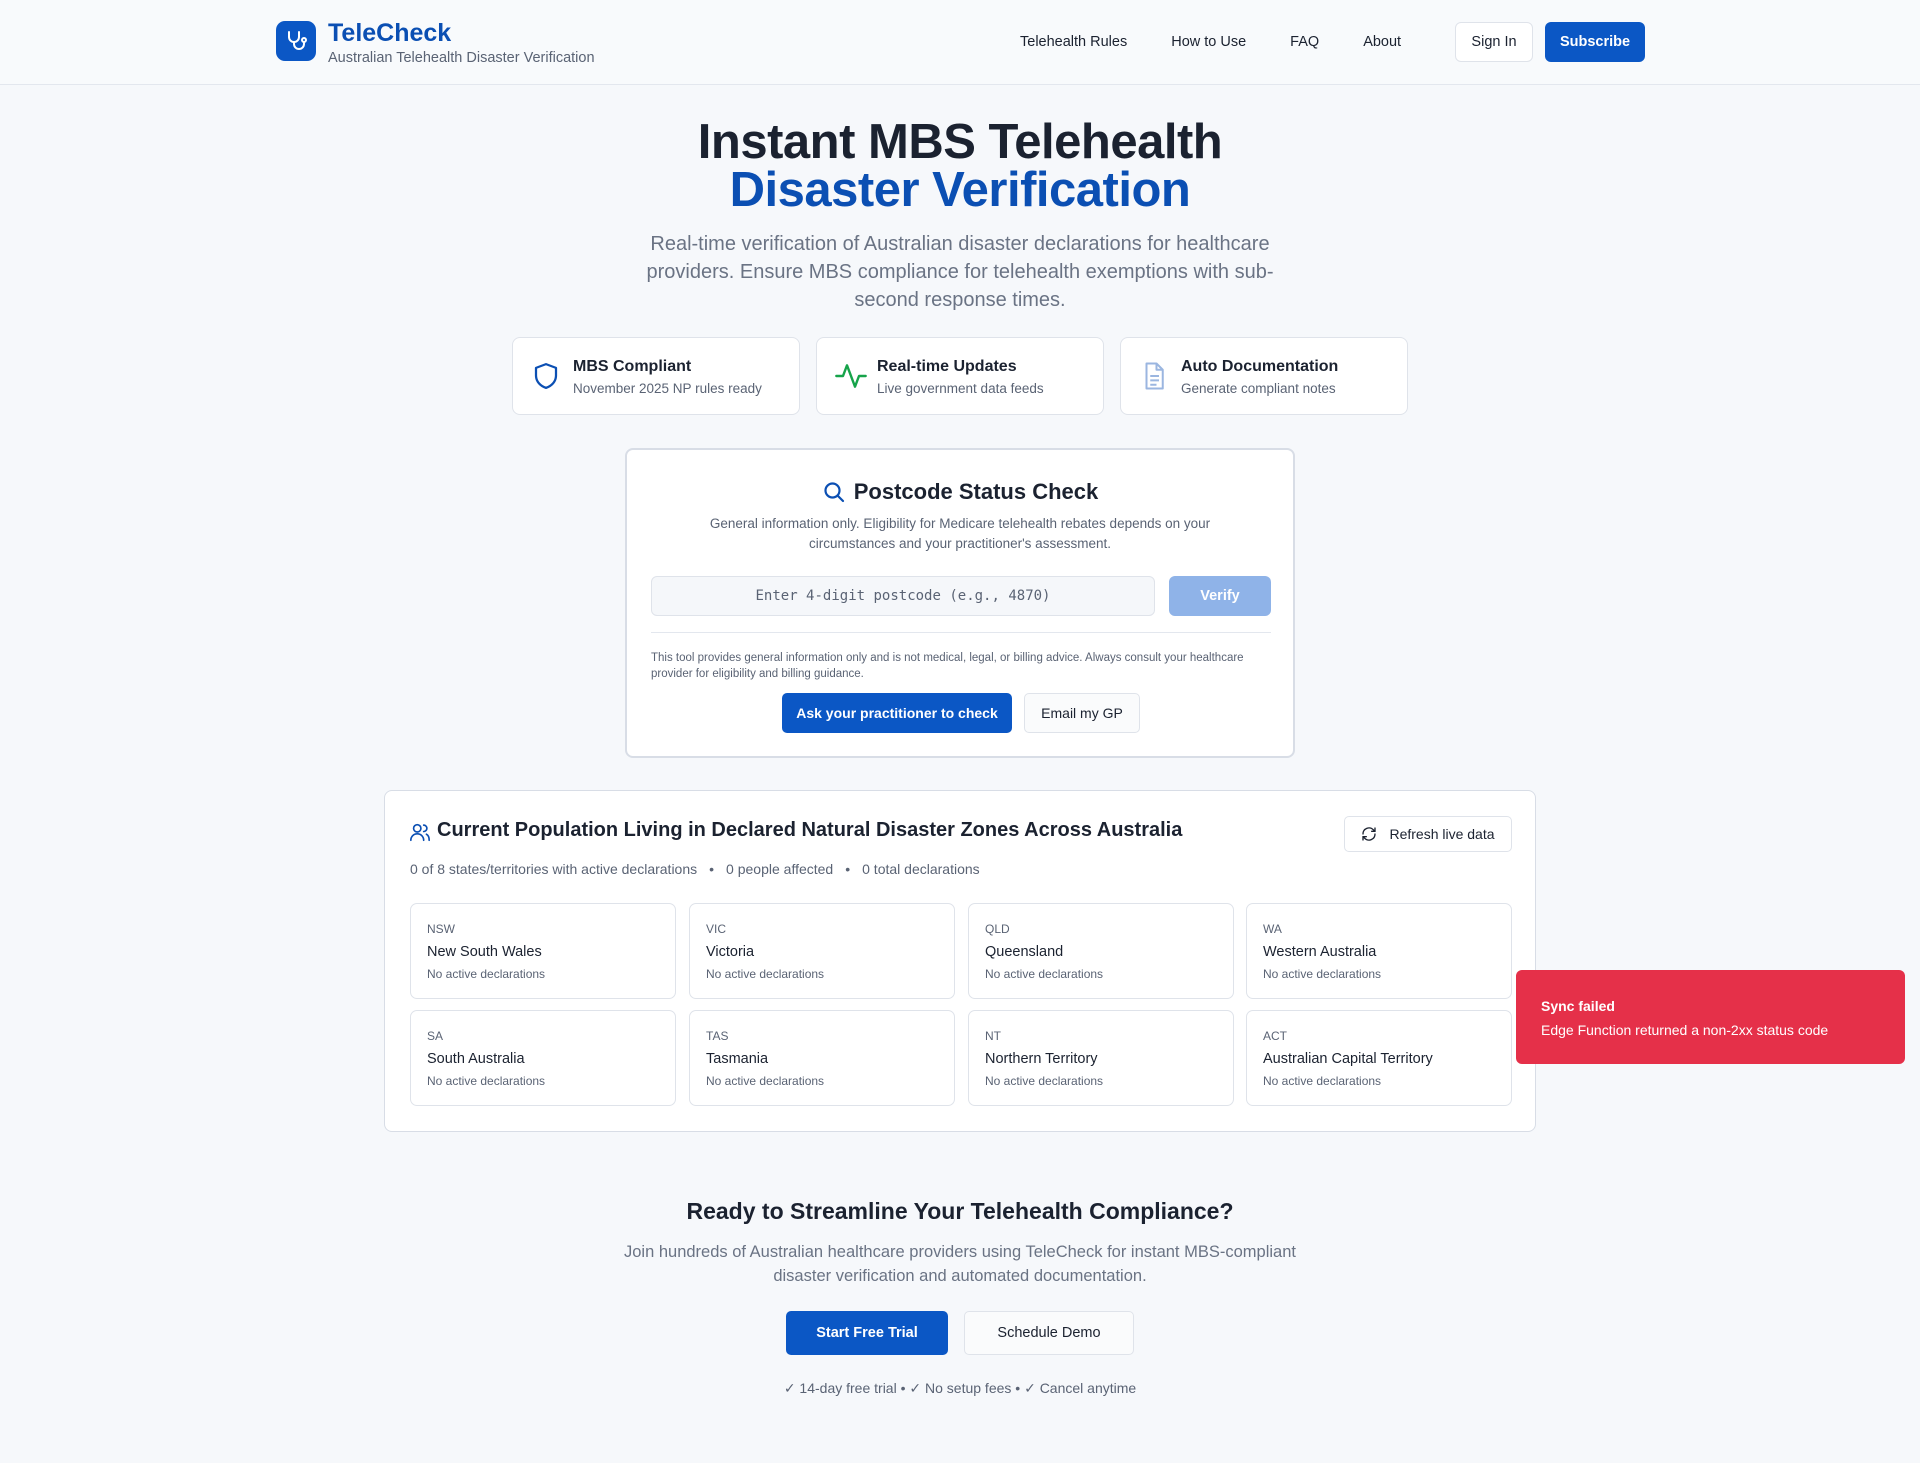 This screenshot has width=1920, height=1463. What do you see at coordinates (1041, 1059) in the screenshot?
I see `state-name: Northern Territory` at bounding box center [1041, 1059].